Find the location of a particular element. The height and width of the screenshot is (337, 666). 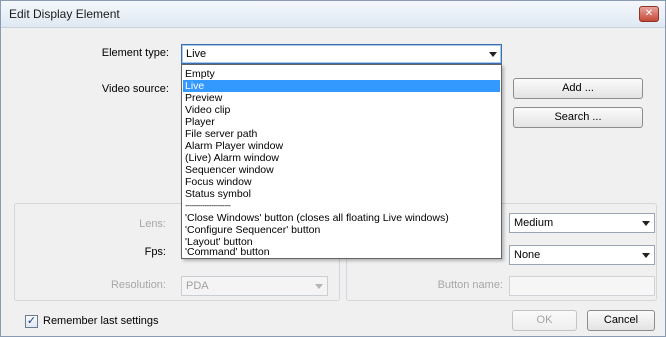

fps-label: Fps: is located at coordinates (155, 252).